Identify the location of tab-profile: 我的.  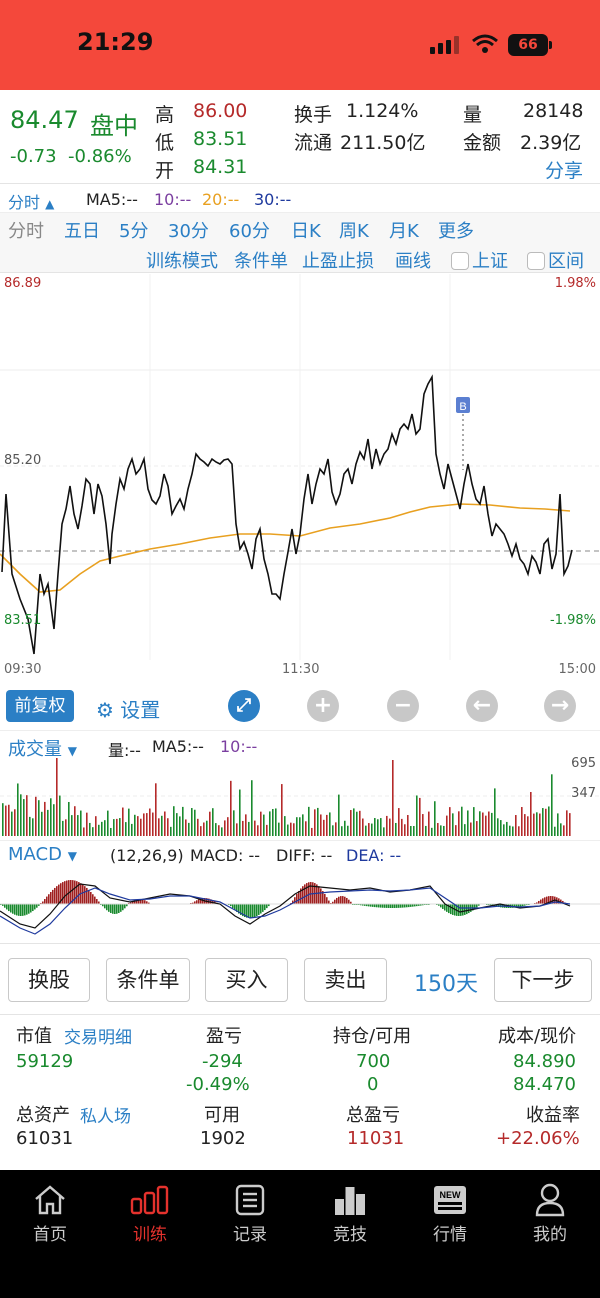
(550, 1213).